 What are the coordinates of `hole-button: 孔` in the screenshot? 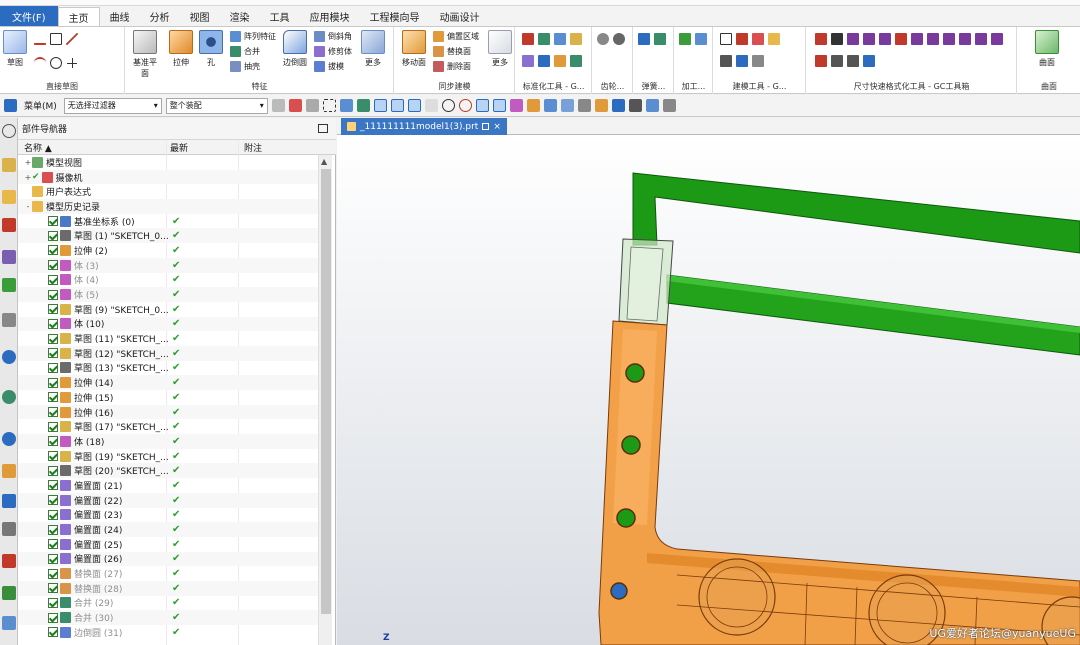 It's located at (211, 49).